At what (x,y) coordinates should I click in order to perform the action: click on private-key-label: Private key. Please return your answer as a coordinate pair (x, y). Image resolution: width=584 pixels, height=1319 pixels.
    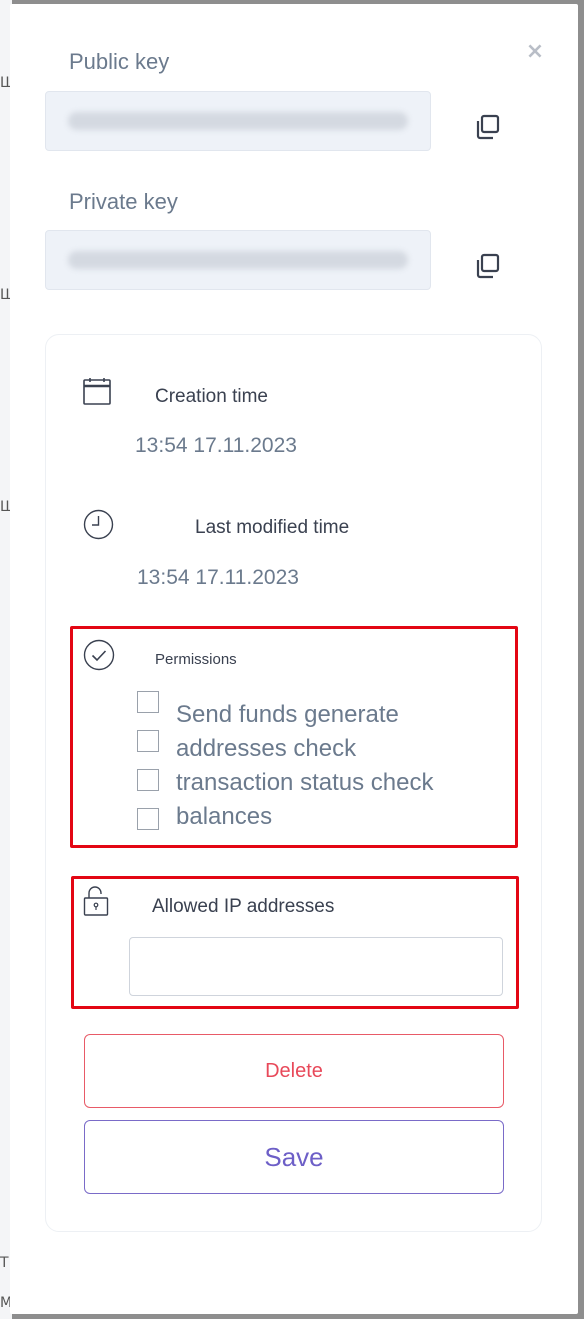
    Looking at the image, I should click on (123, 201).